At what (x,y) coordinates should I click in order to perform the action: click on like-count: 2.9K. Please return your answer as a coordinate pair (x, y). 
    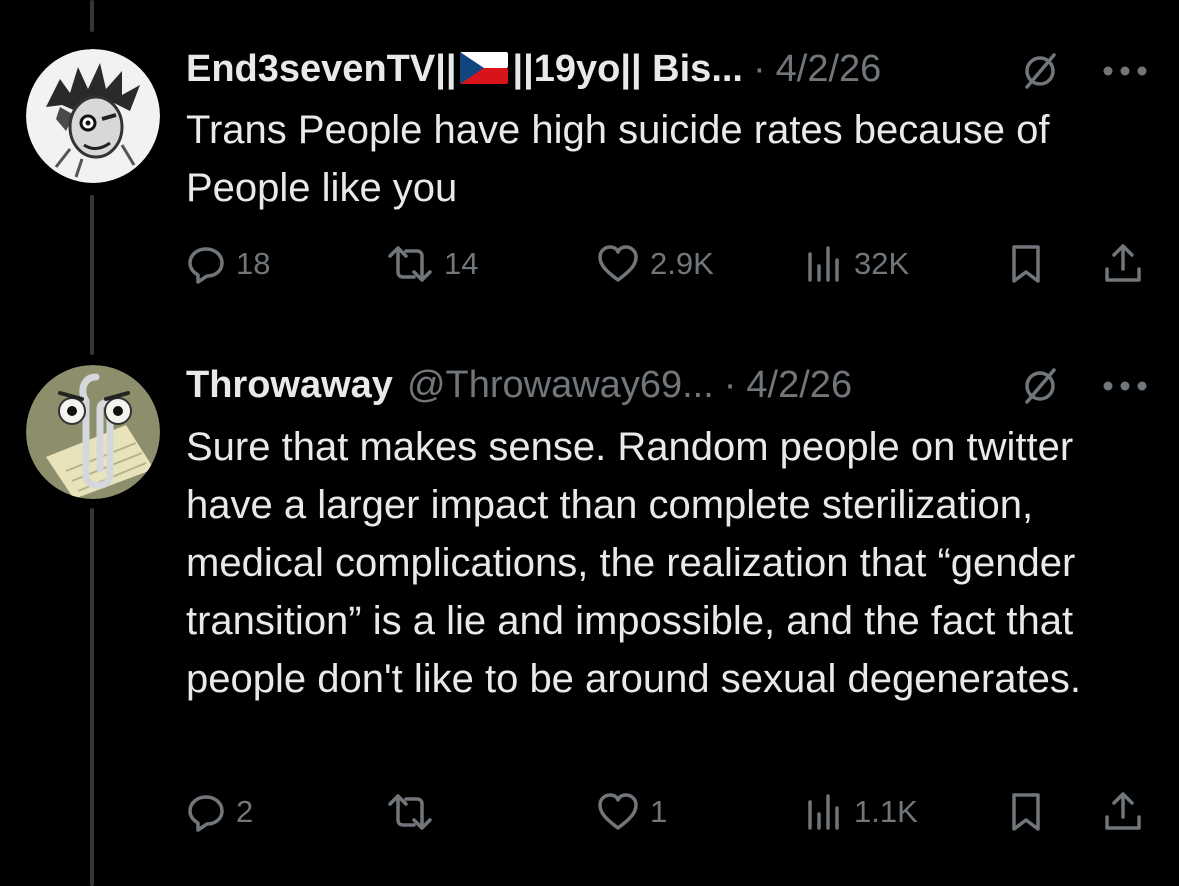
    Looking at the image, I should click on (682, 263).